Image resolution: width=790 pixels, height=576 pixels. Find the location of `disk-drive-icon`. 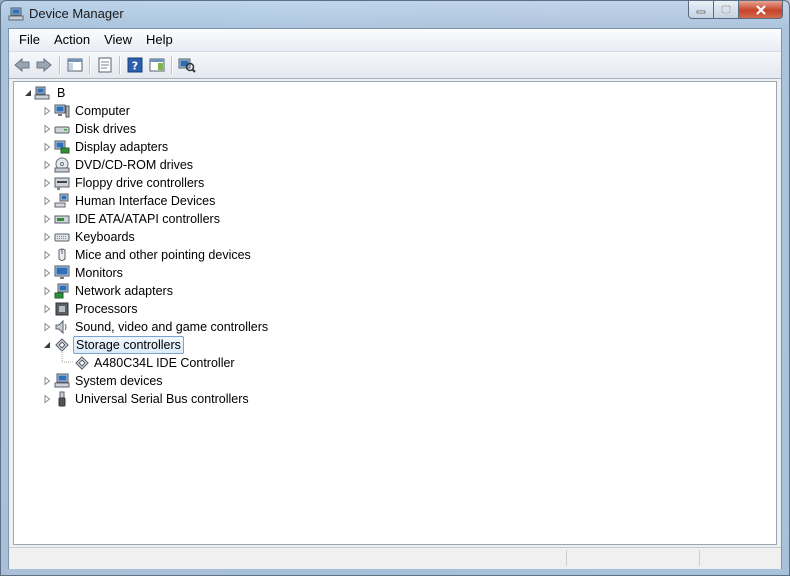

disk-drive-icon is located at coordinates (62, 130).